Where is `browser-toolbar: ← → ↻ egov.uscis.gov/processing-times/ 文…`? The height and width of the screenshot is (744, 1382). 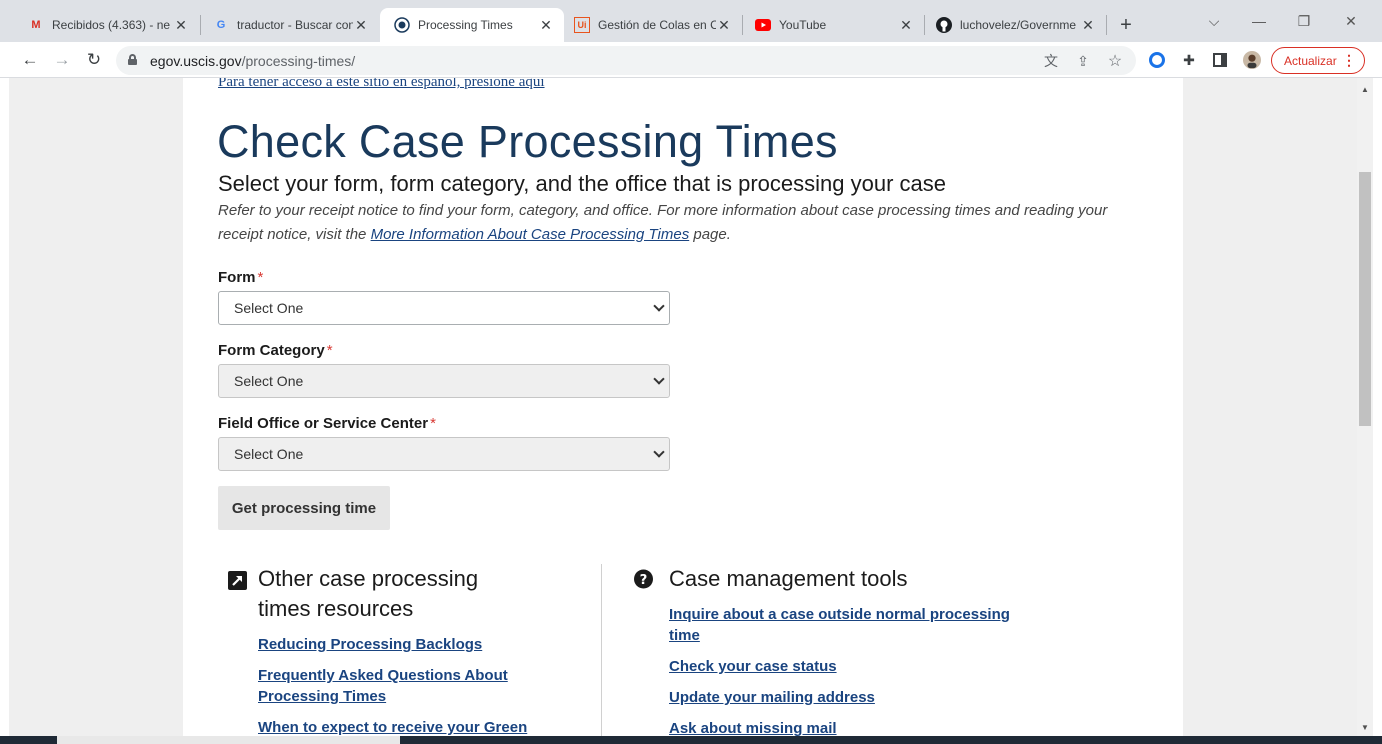
browser-toolbar: ← → ↻ egov.uscis.gov/processing-times/ 文… is located at coordinates (691, 60).